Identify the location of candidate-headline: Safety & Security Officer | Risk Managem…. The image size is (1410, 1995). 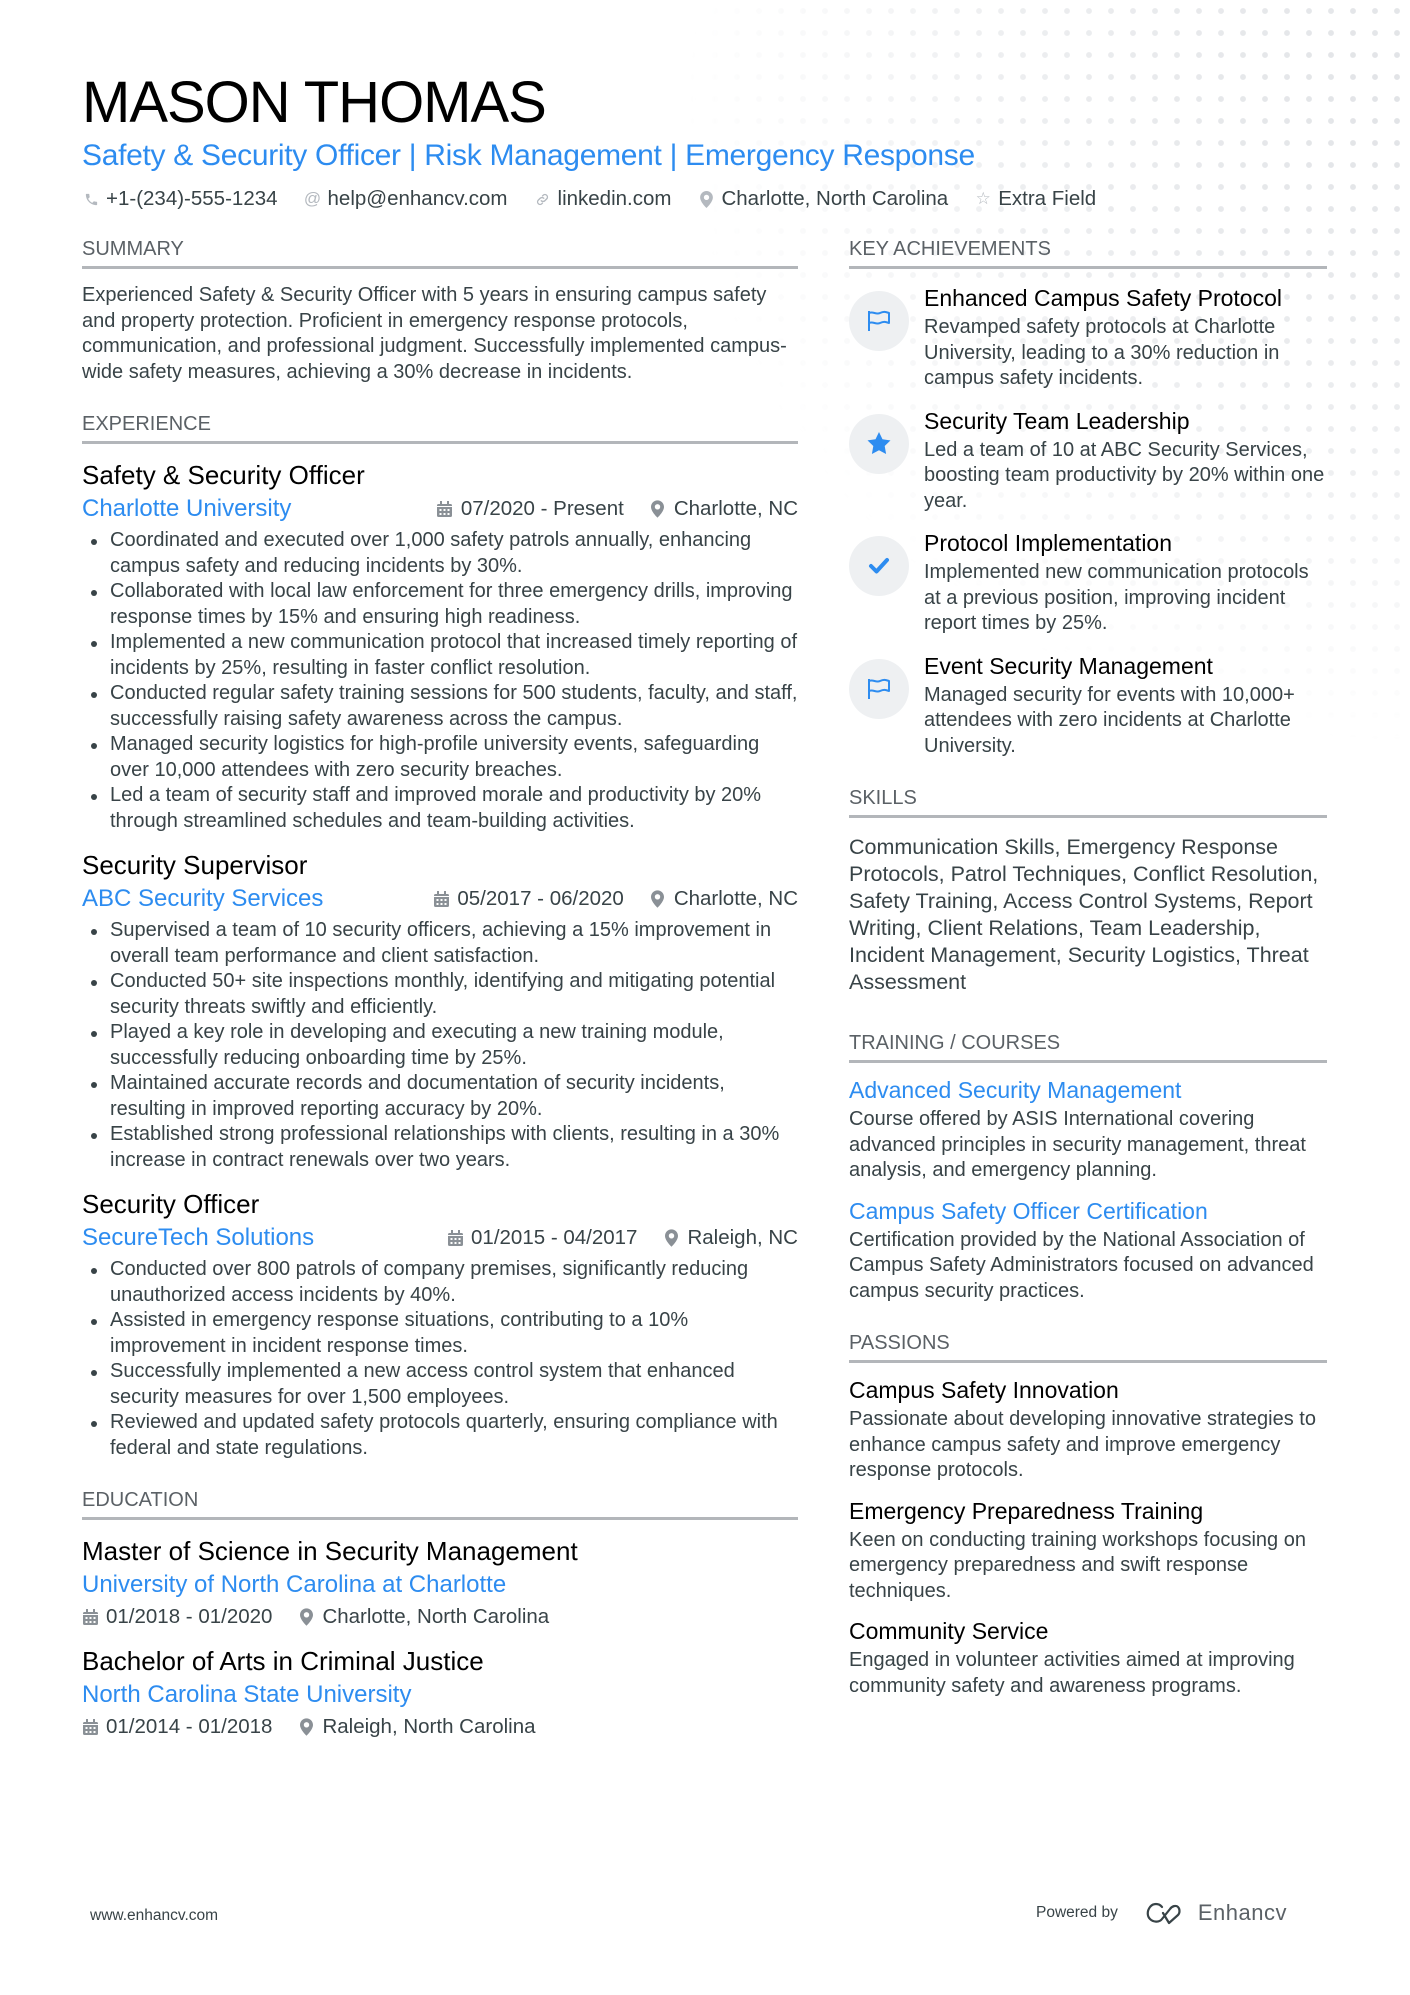
(528, 155).